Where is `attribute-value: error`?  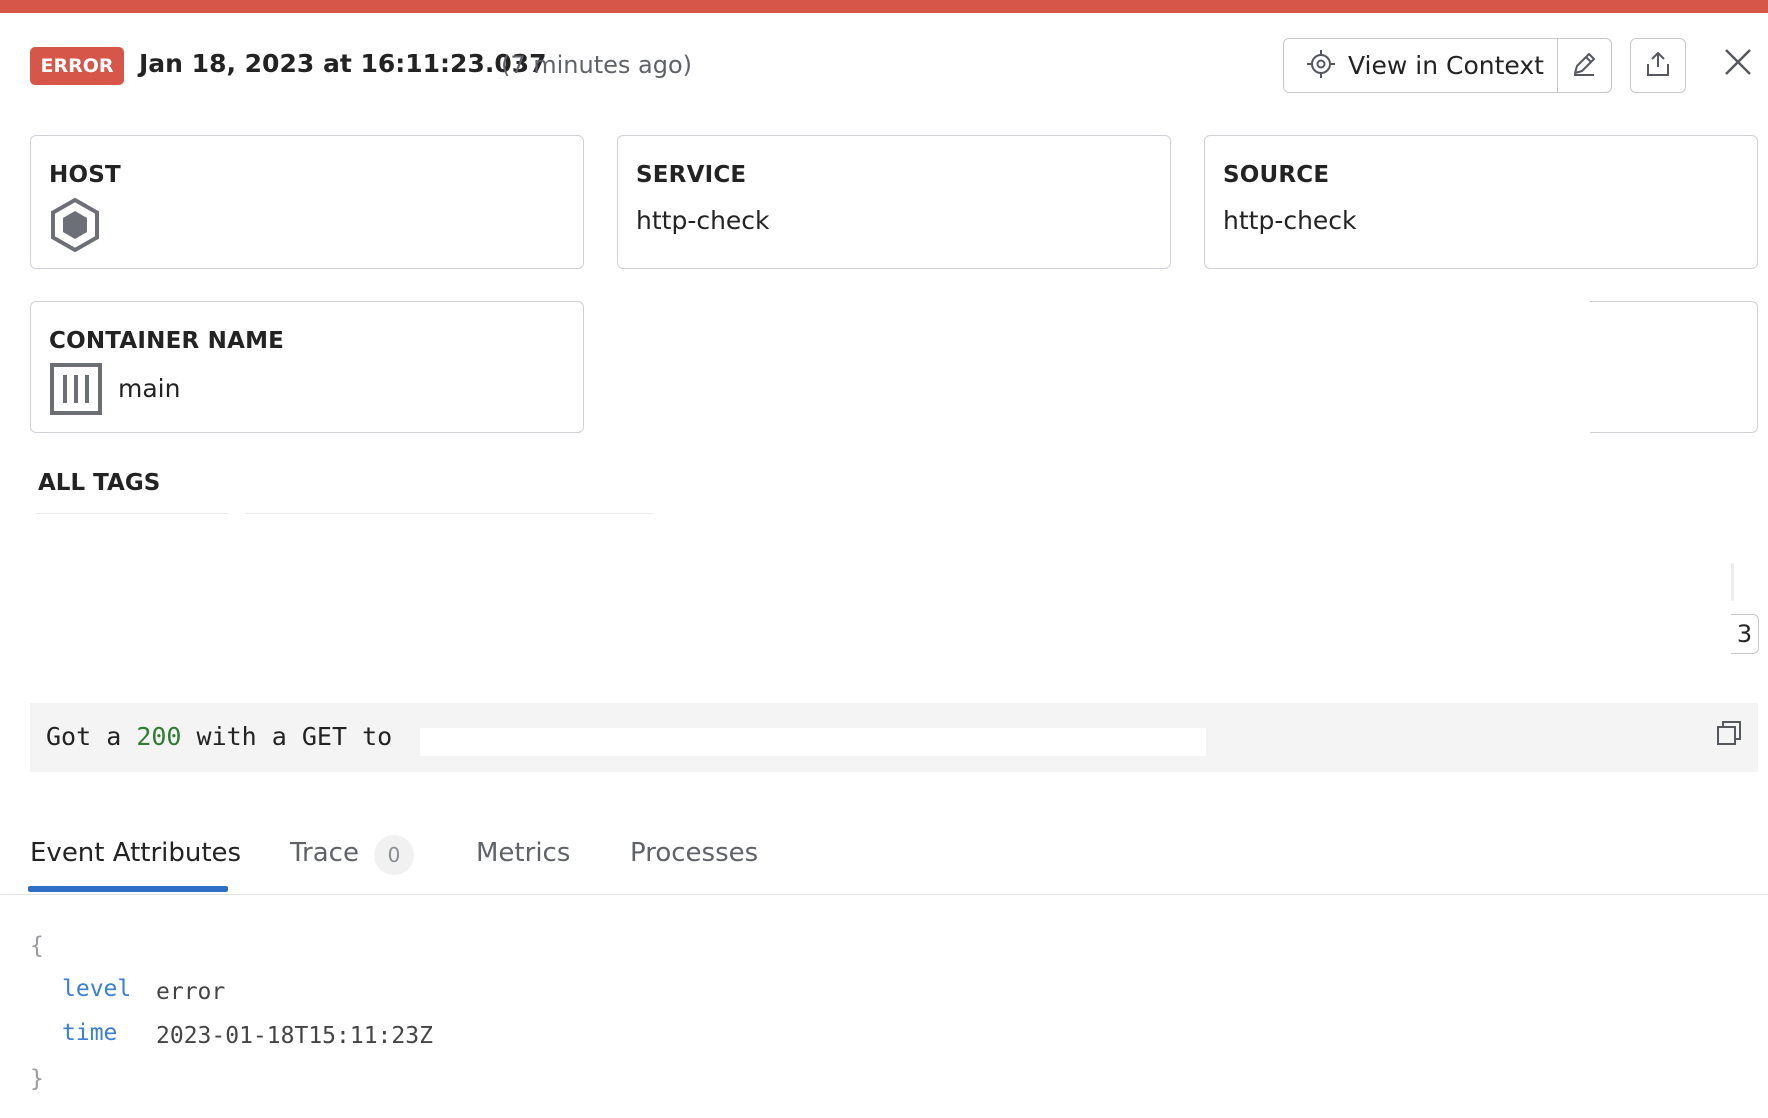
attribute-value: error is located at coordinates (191, 992).